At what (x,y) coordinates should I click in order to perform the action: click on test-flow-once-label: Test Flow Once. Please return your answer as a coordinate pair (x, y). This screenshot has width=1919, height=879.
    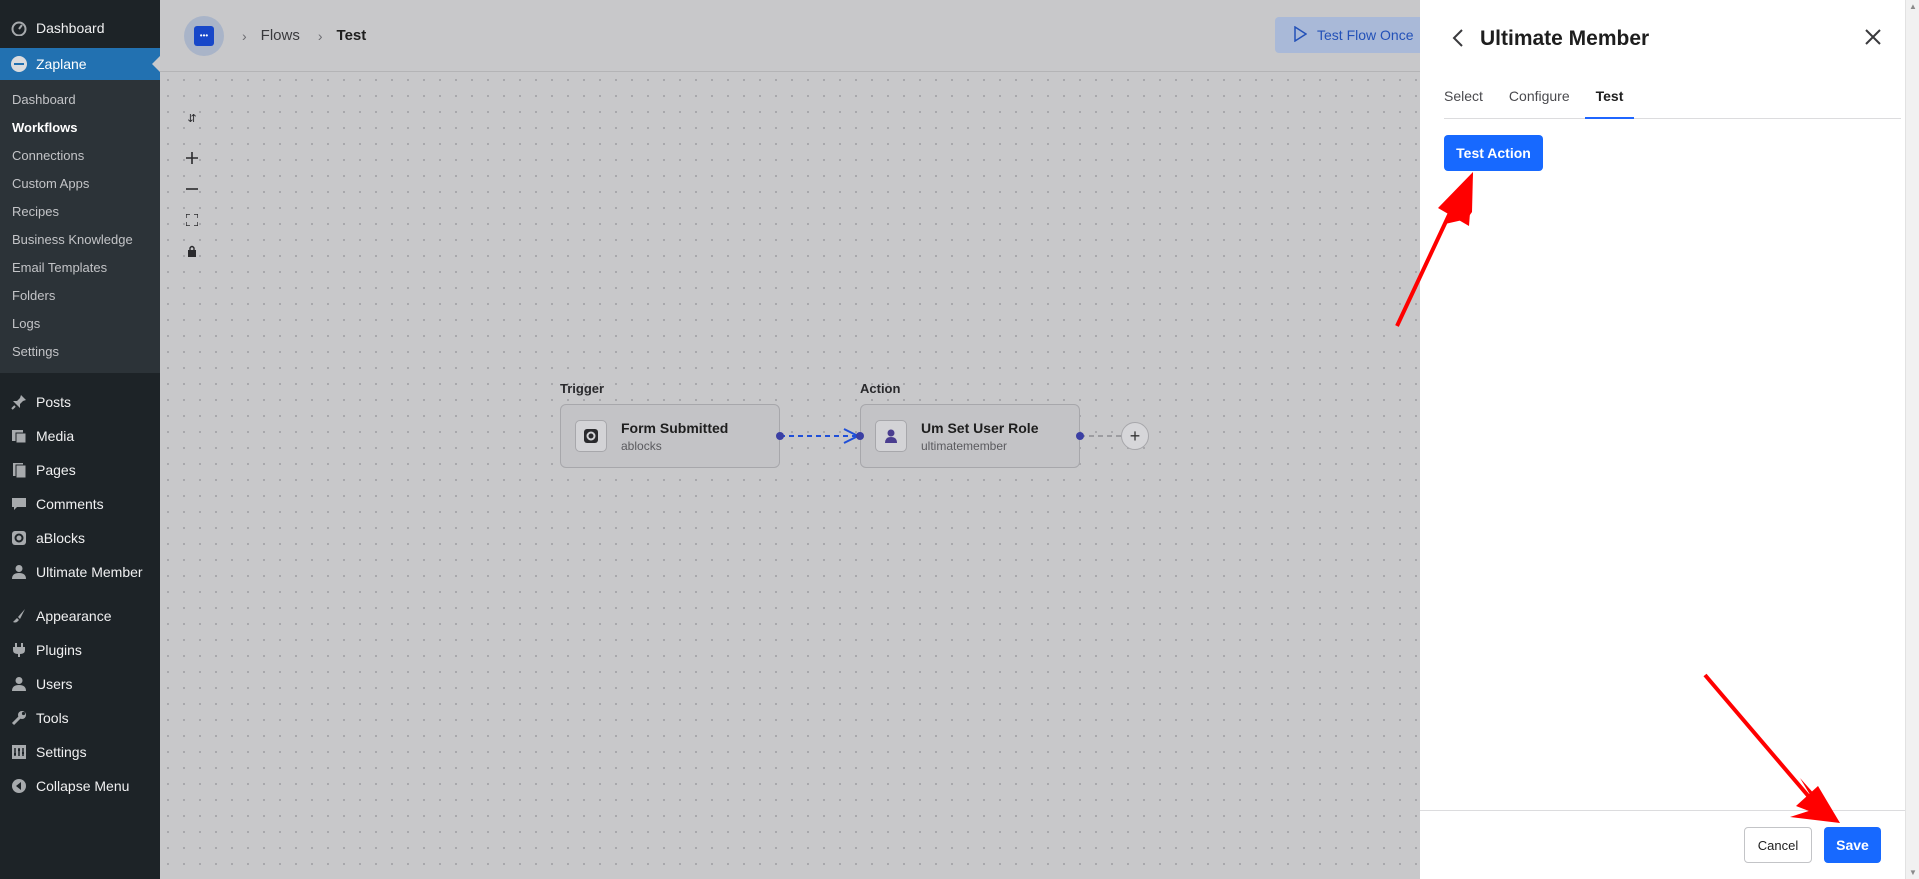
    Looking at the image, I should click on (1365, 35).